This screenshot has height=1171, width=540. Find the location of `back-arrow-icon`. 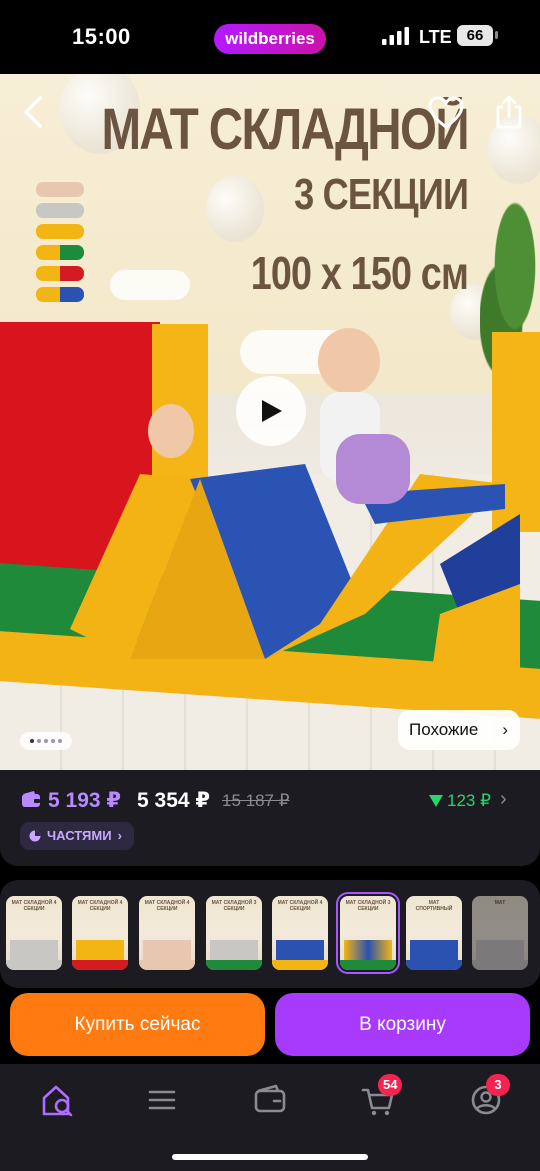

back-arrow-icon is located at coordinates (34, 112).